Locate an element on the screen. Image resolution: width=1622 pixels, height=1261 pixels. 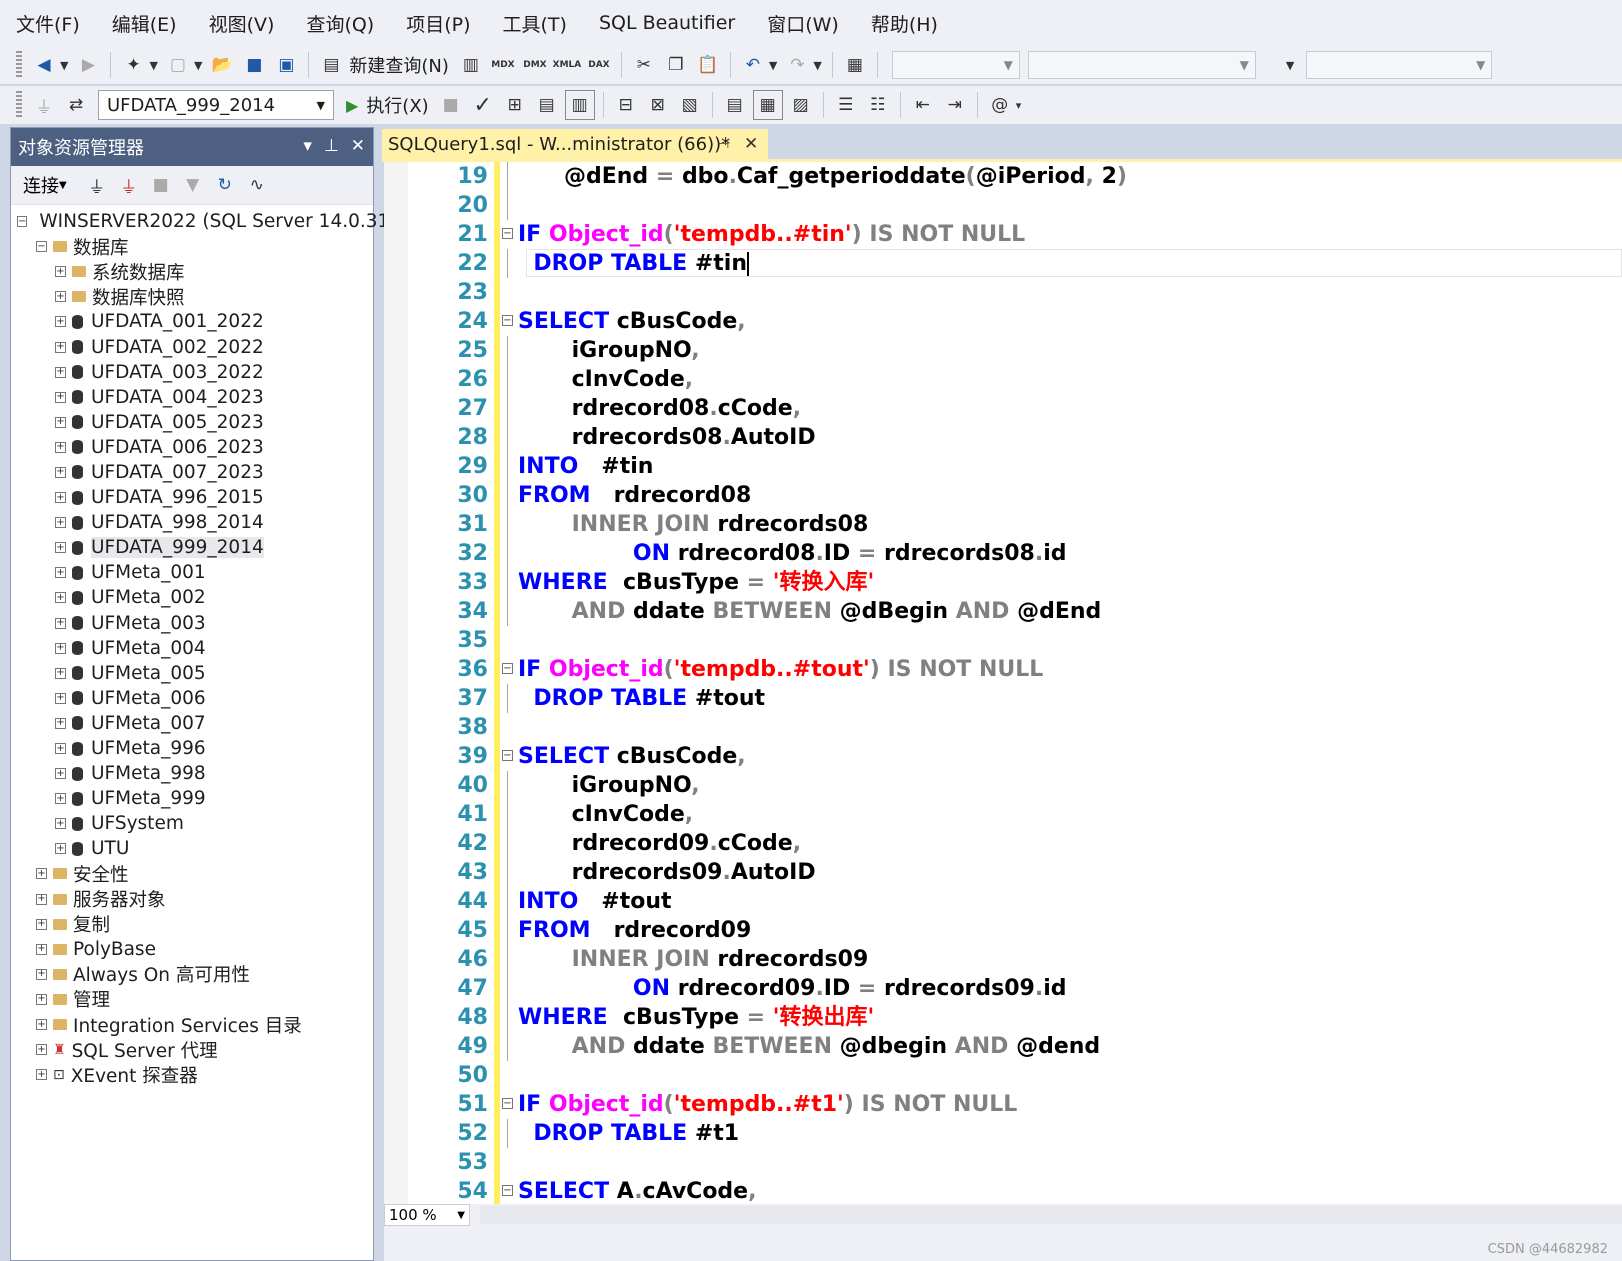
folder-node: + PolyBase is located at coordinates (192, 949).